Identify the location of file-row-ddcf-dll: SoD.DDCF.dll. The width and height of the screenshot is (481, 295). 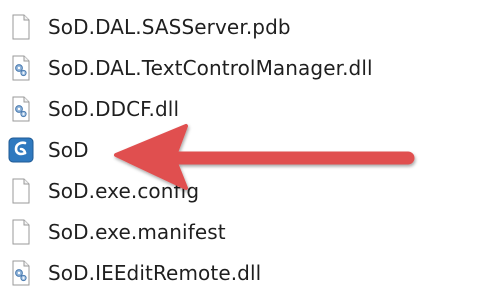
(238, 108).